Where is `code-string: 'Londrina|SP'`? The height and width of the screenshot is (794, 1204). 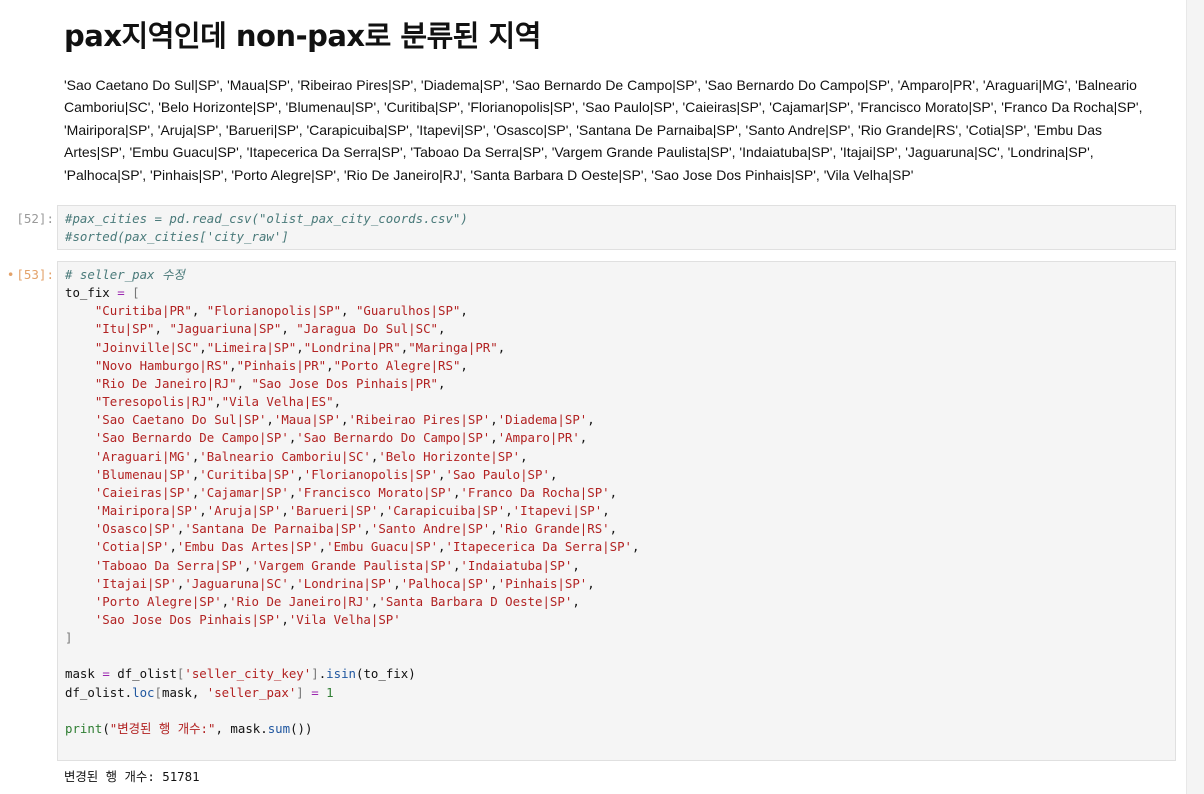 code-string: 'Londrina|SP' is located at coordinates (345, 583).